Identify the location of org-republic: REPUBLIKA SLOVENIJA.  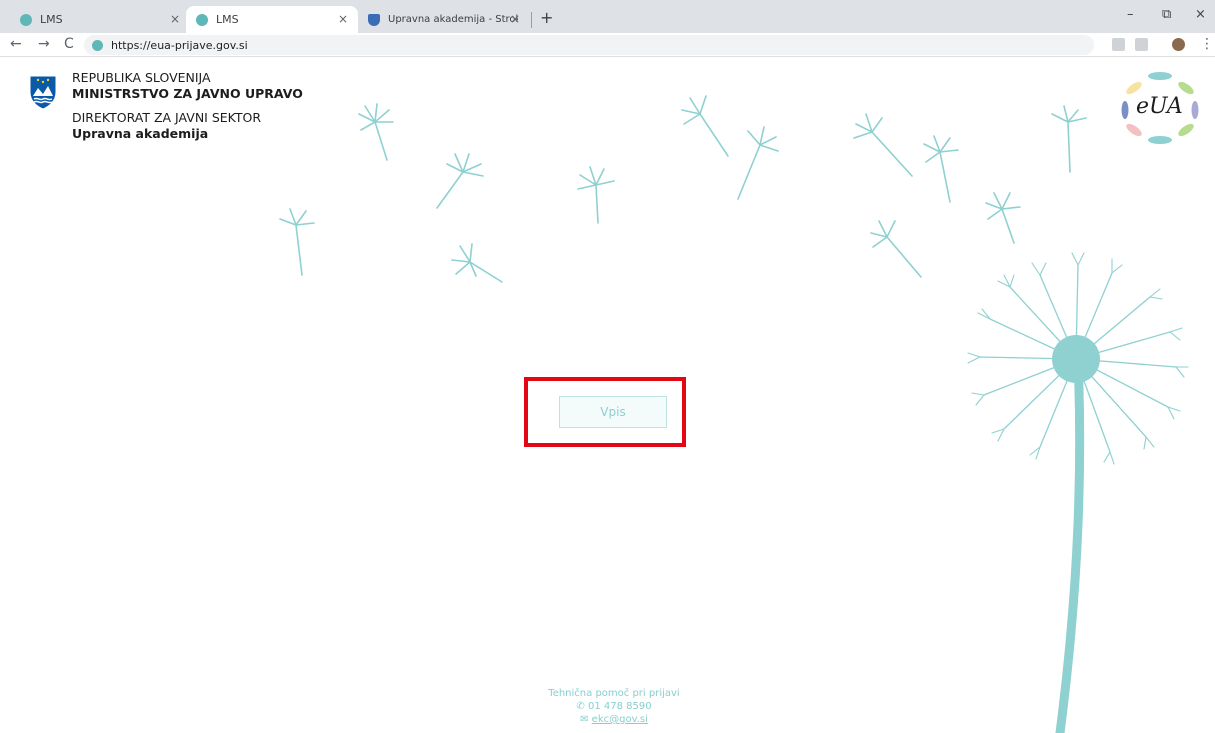
(141, 77).